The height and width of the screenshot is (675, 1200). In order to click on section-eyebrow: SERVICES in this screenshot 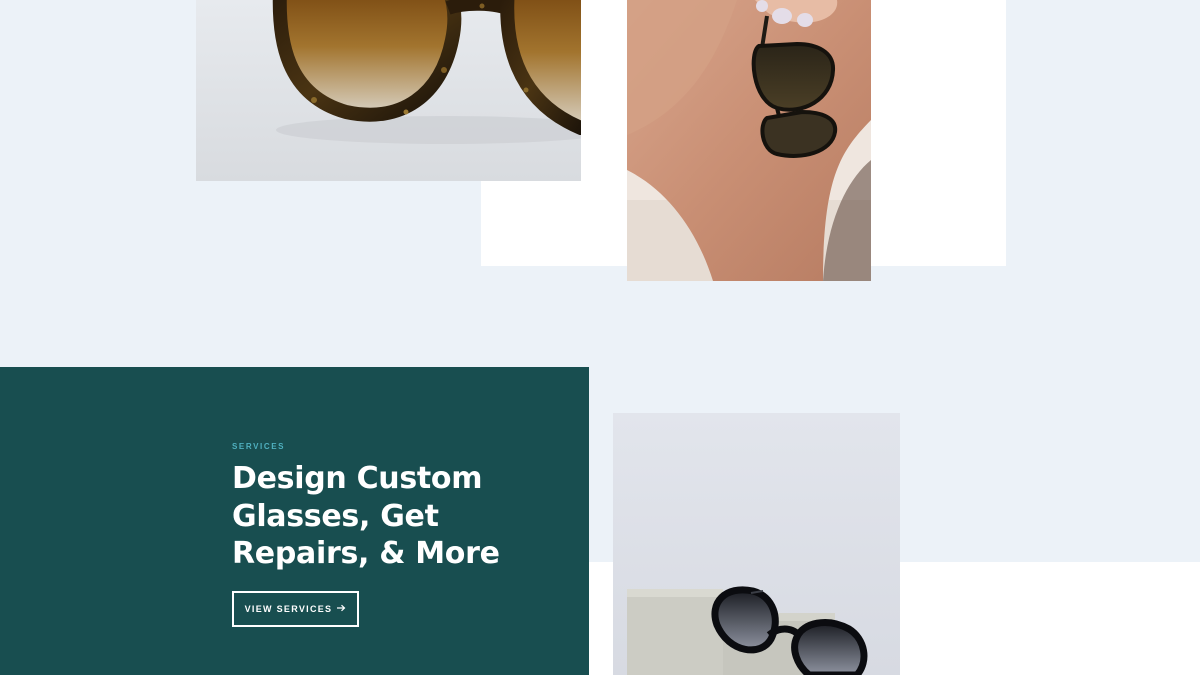, I will do `click(259, 446)`.